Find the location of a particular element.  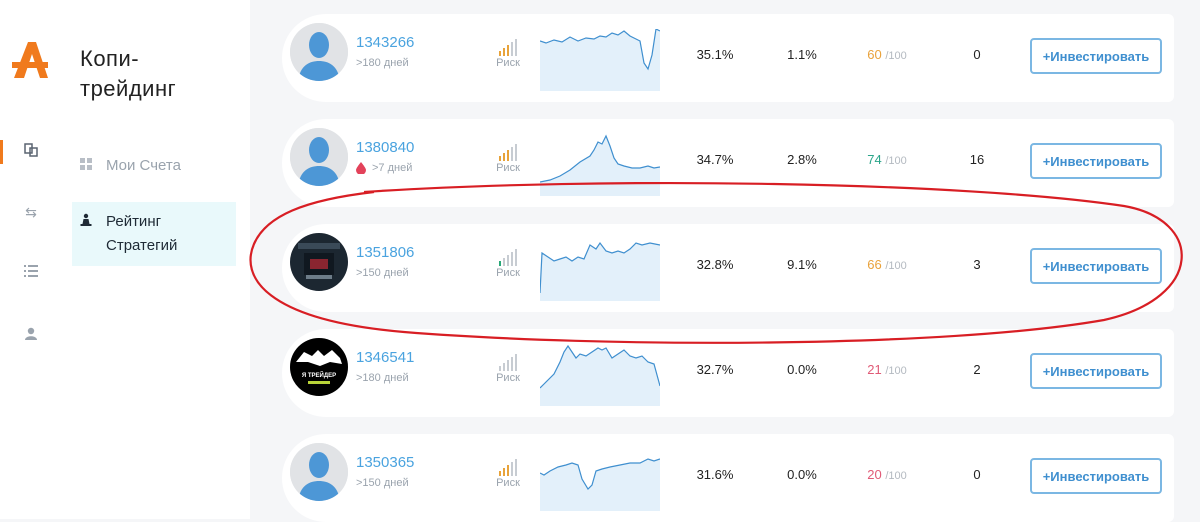

age-text: >150 дней is located at coordinates (382, 483).